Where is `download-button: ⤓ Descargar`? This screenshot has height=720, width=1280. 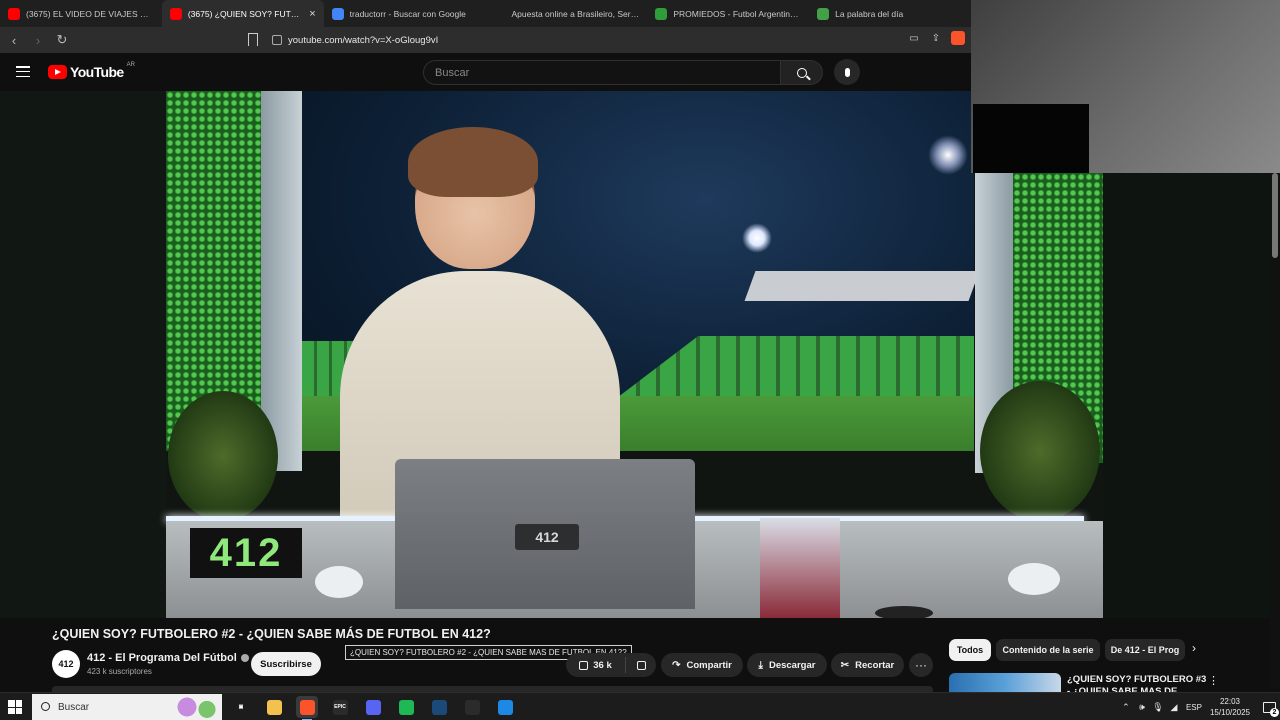
download-button: ⤓ Descargar is located at coordinates (787, 665).